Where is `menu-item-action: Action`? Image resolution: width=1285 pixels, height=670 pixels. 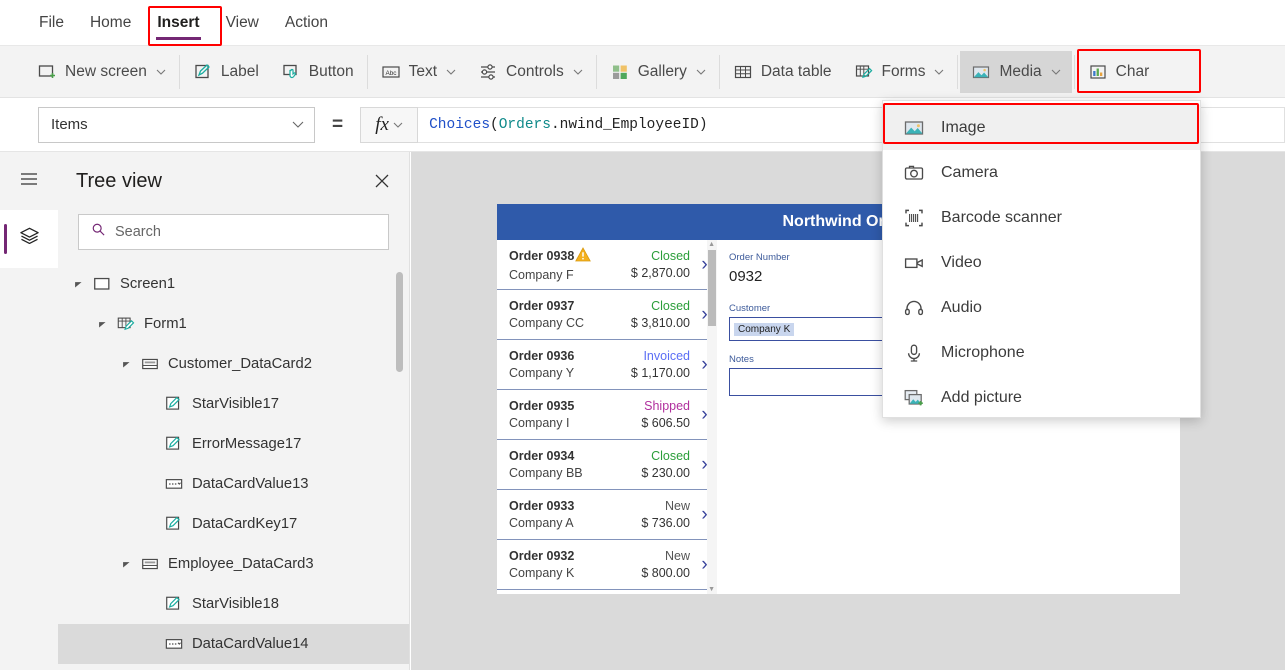
menu-item-action: Action is located at coordinates (306, 23).